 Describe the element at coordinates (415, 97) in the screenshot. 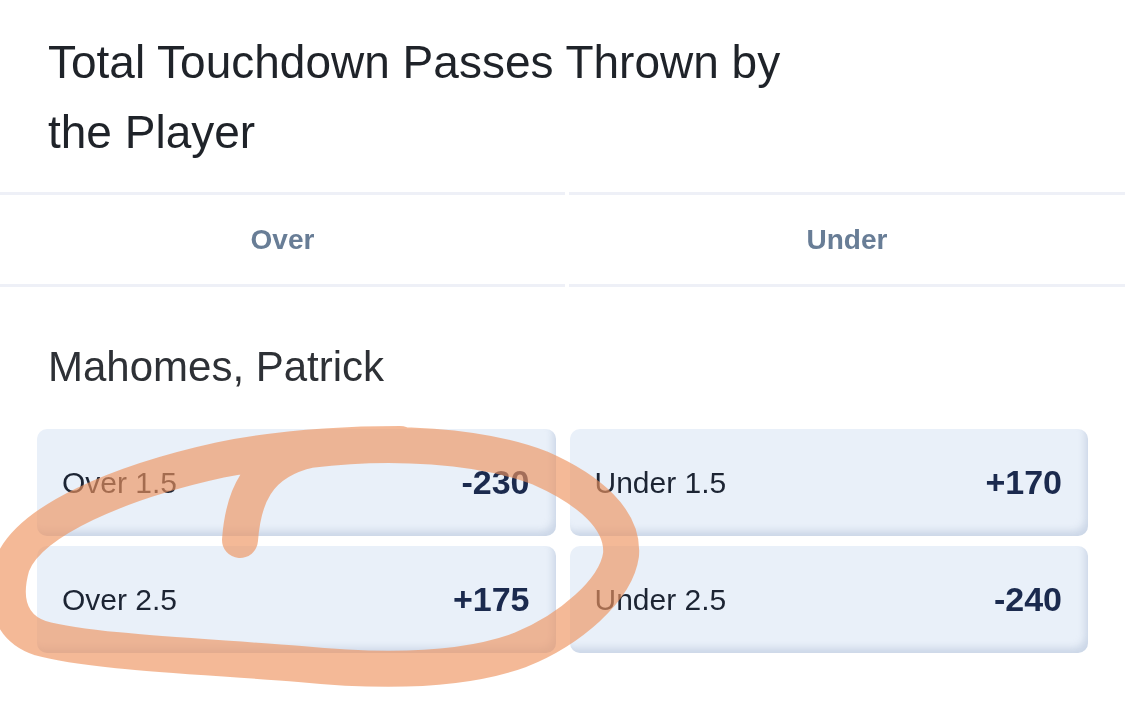

I see `market-title: Total Touchdown Passes Thrown by the Player` at that location.